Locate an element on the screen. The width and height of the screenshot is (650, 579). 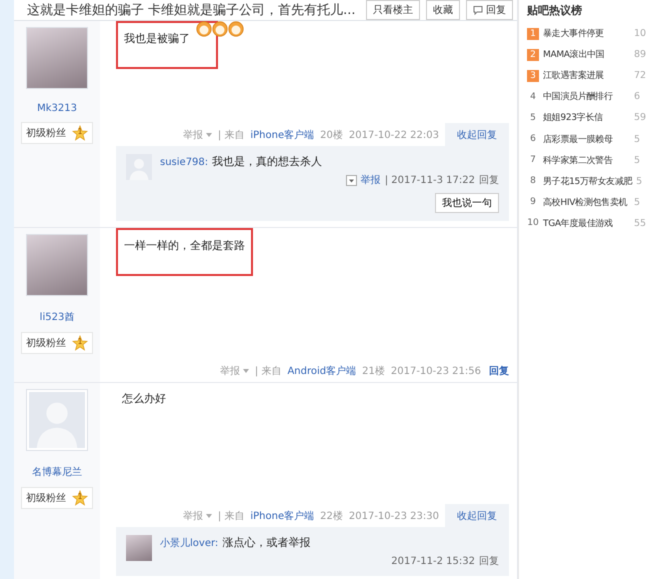
hot-topic-link: 姐姐923字长信 is located at coordinates (586, 117).